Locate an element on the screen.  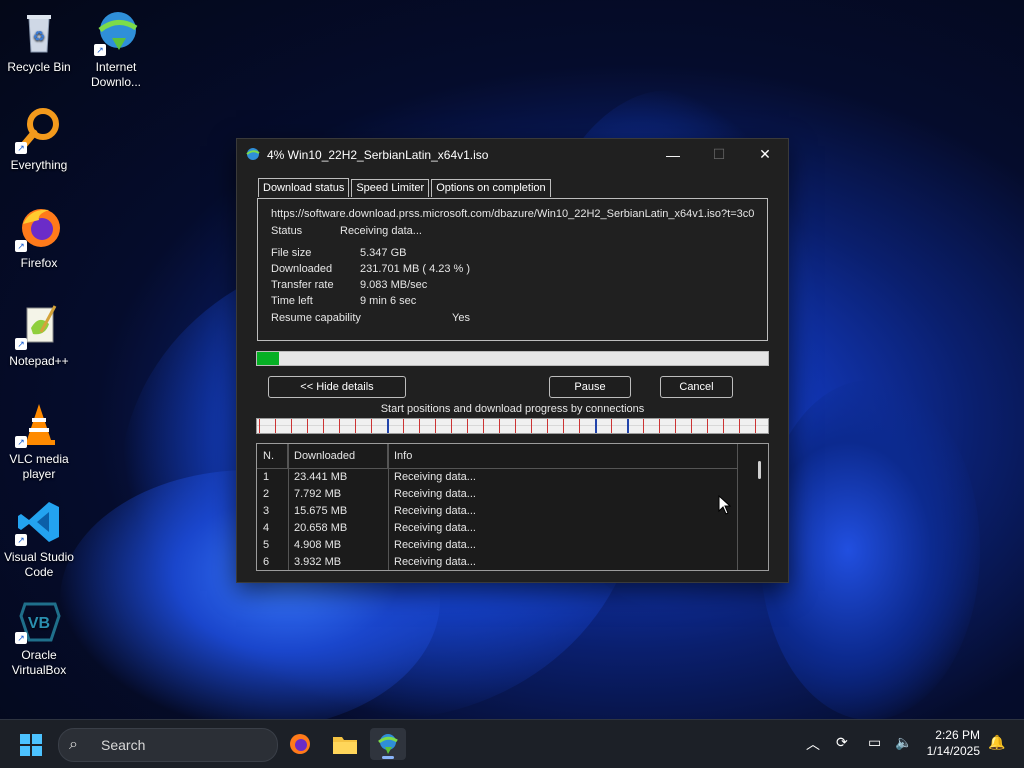
virtualbox-icon: VB ↗ is located at coordinates (39, 620).